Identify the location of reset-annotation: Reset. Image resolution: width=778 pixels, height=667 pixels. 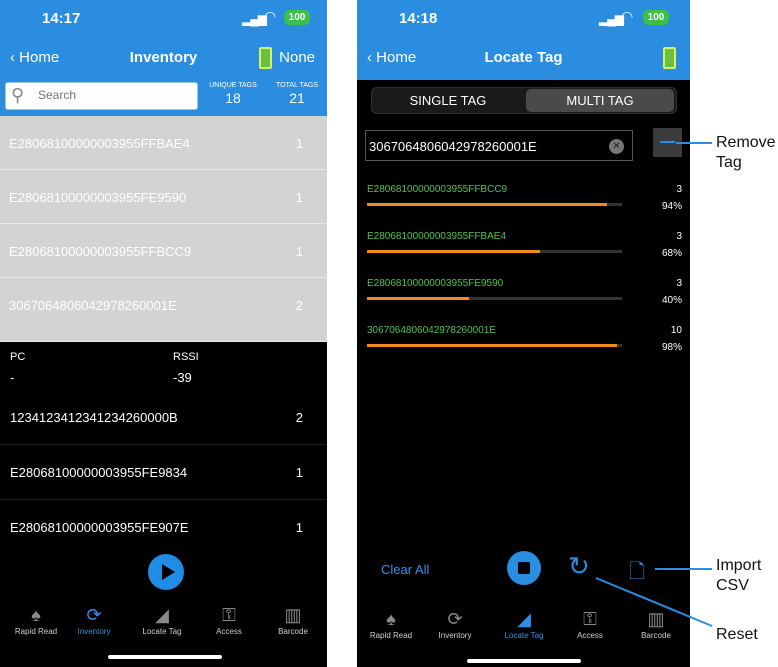
(737, 634).